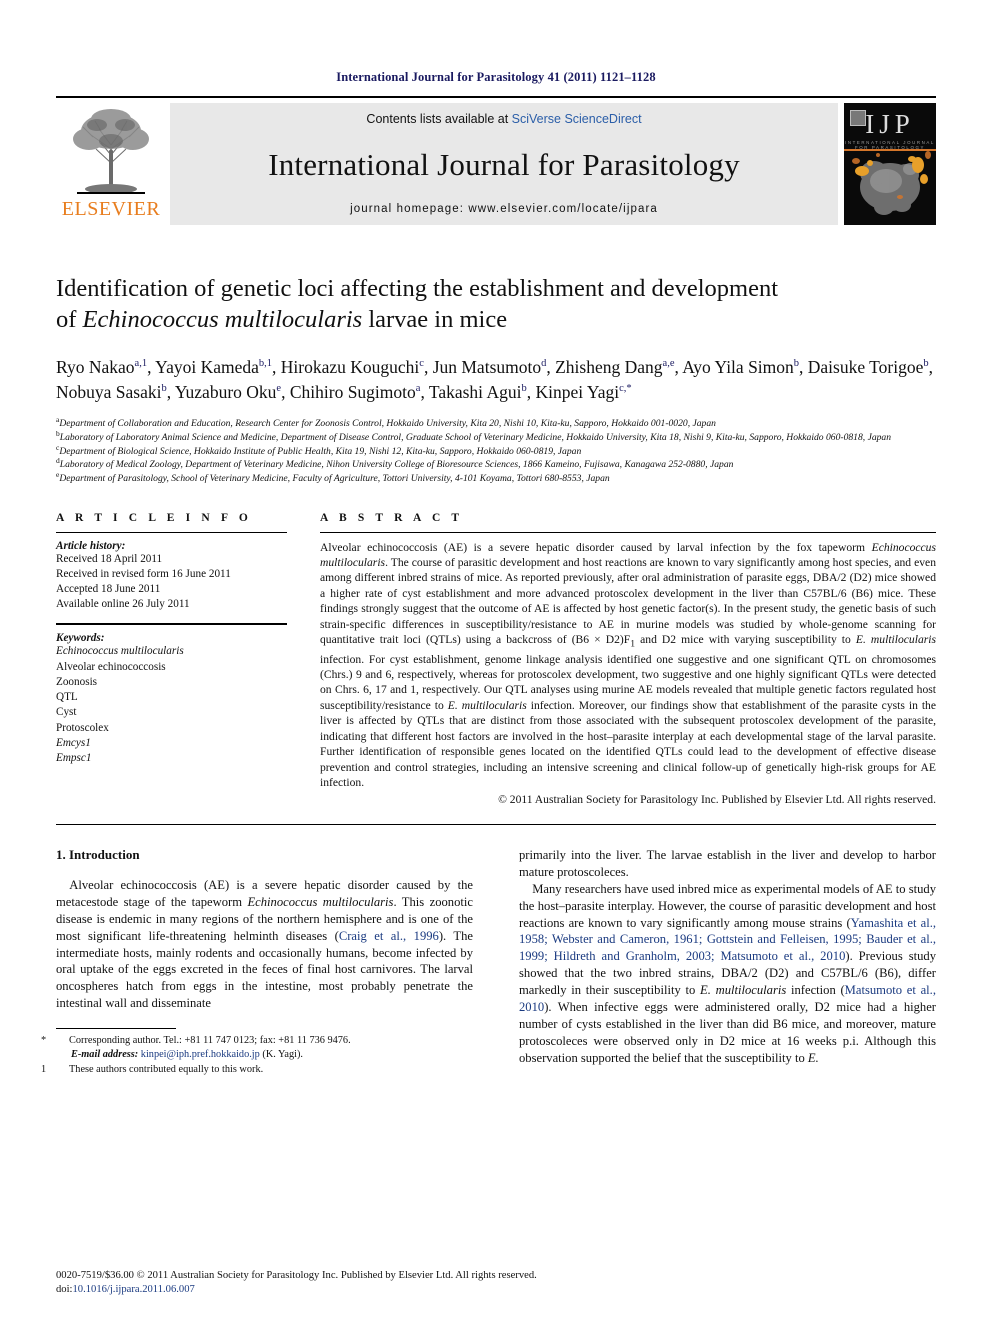 The height and width of the screenshot is (1323, 992). I want to click on elsevier-tree-icon, so click(111, 151).